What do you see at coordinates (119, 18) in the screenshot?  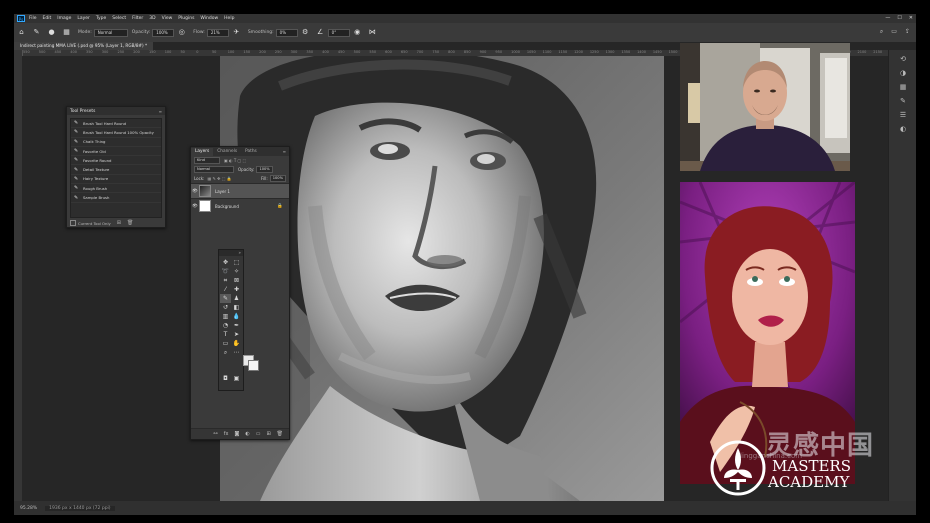 I see `menu-select: Select` at bounding box center [119, 18].